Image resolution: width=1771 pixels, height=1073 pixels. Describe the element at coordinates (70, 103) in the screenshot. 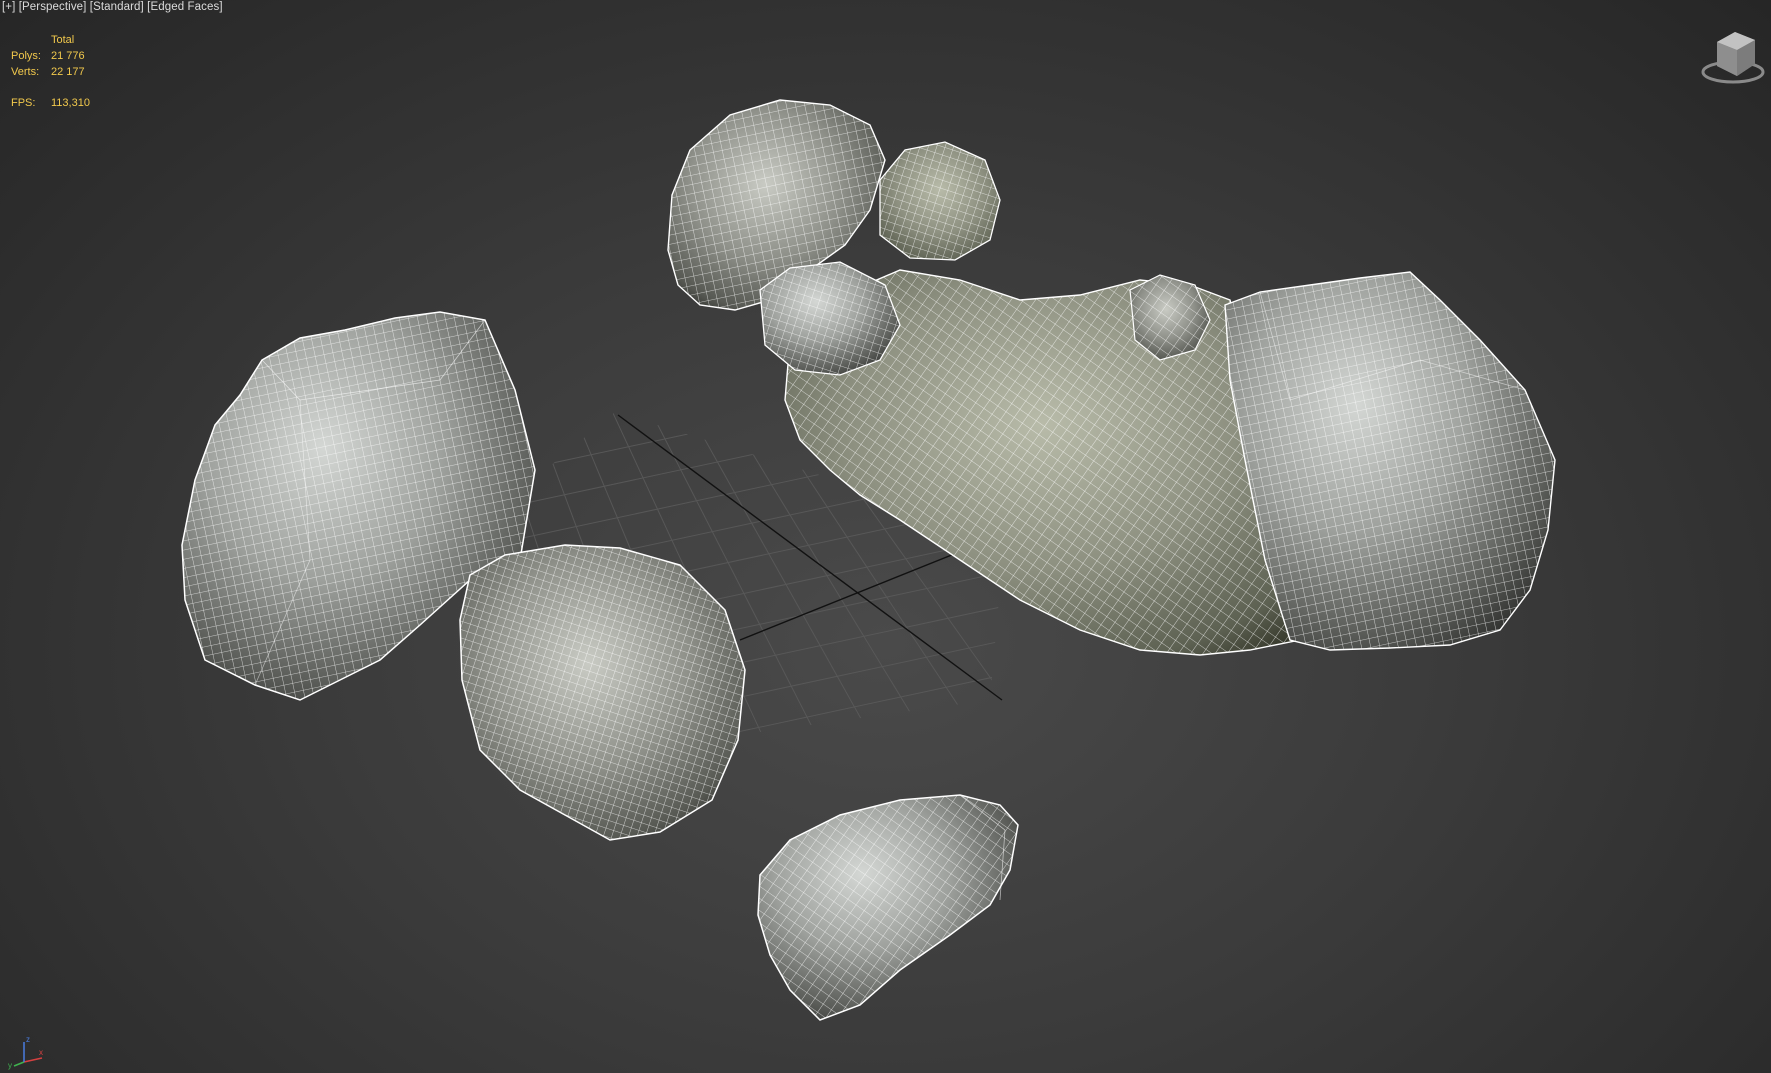

I see `fps-value: 113,310` at that location.